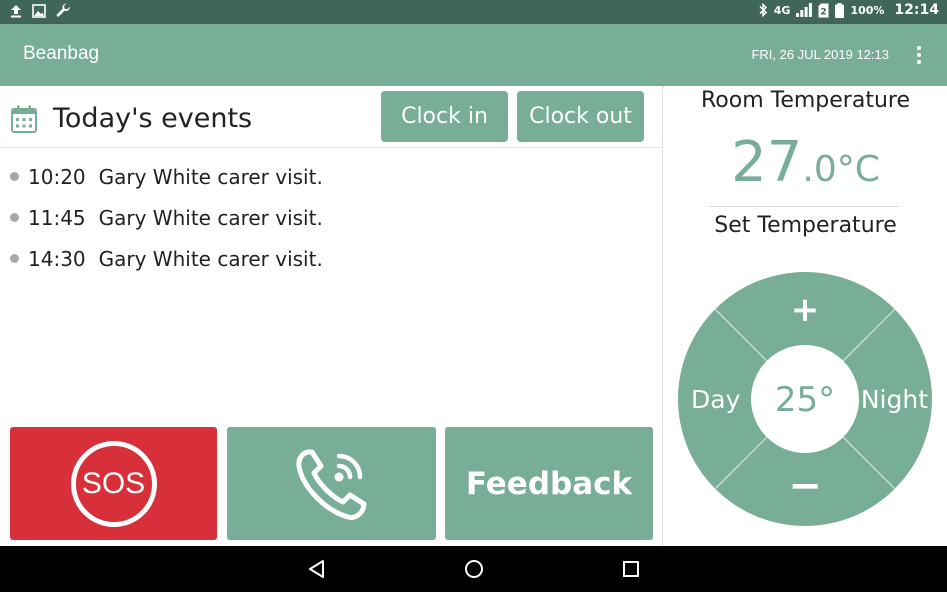 This screenshot has width=947, height=592. What do you see at coordinates (841, 169) in the screenshot?
I see `room-temperature-decimal: .0°C` at bounding box center [841, 169].